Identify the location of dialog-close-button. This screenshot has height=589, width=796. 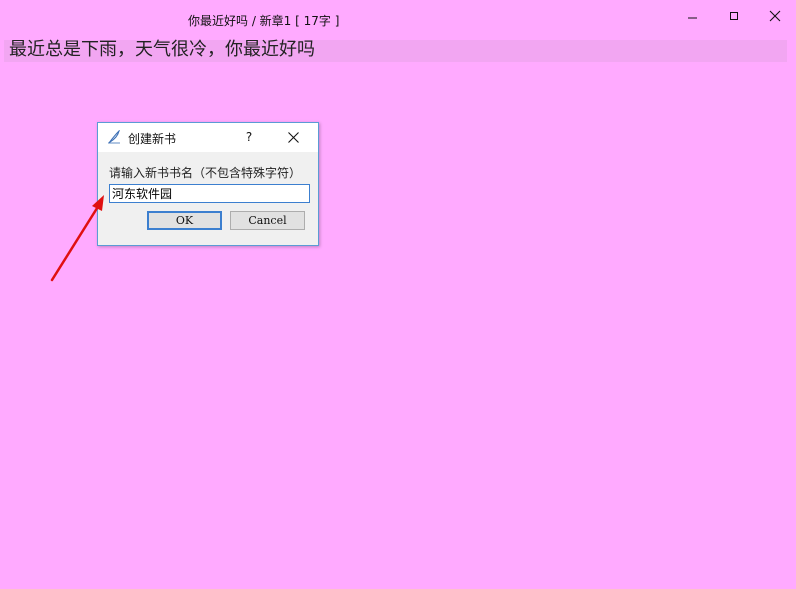
(293, 137).